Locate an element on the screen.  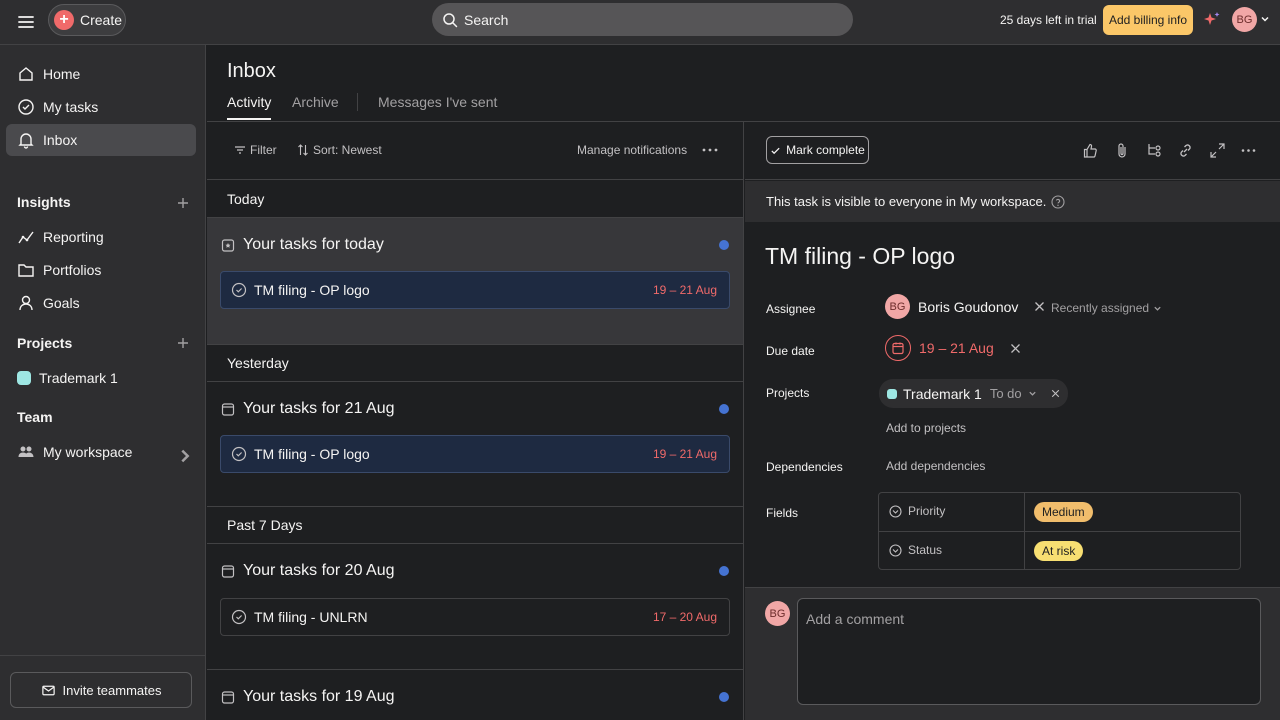
assignee-name: Boris Goudonov is located at coordinates (968, 306).